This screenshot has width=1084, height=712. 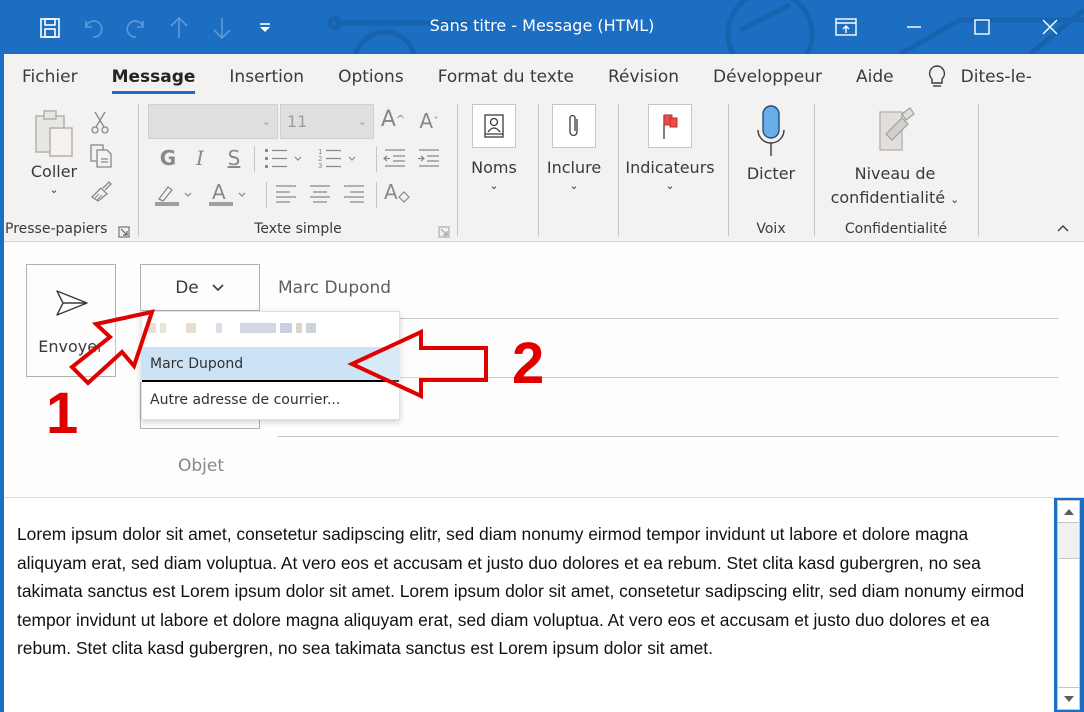 What do you see at coordinates (494, 148) in the screenshot?
I see `names-button: Noms ⌄` at bounding box center [494, 148].